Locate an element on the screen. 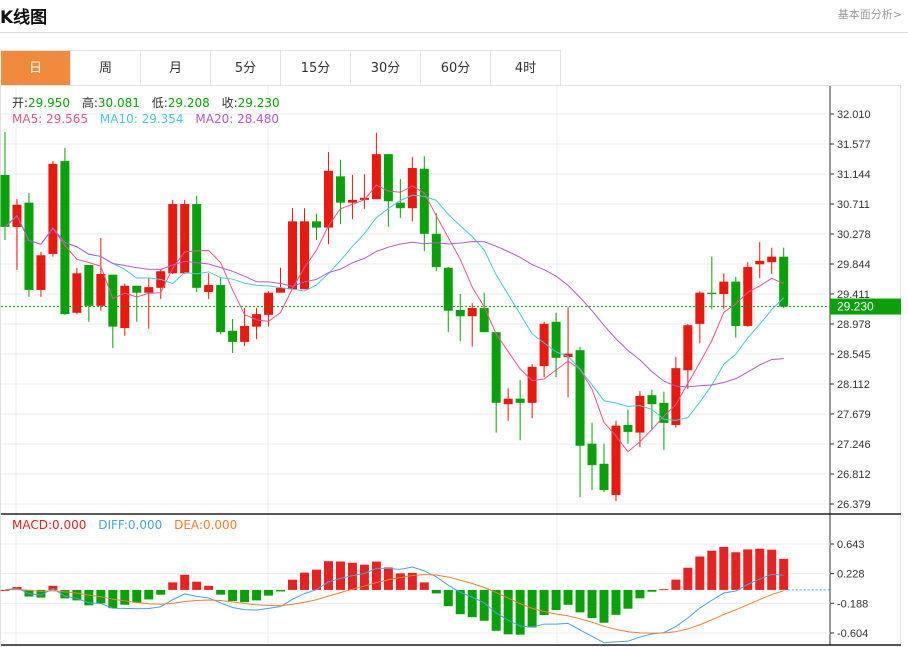  price-tick-label: 28.112 is located at coordinates (853, 385).